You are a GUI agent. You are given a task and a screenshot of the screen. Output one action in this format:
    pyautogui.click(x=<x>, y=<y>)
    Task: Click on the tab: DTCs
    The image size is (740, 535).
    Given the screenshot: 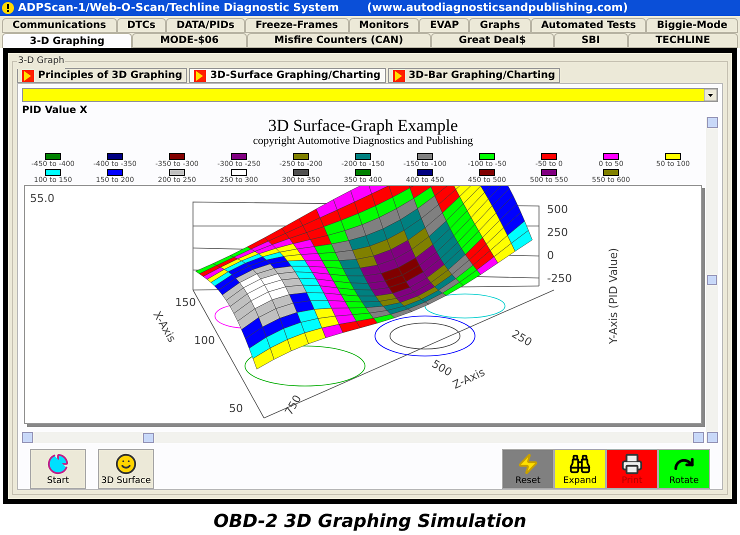 What is the action you would take?
    pyautogui.click(x=141, y=25)
    